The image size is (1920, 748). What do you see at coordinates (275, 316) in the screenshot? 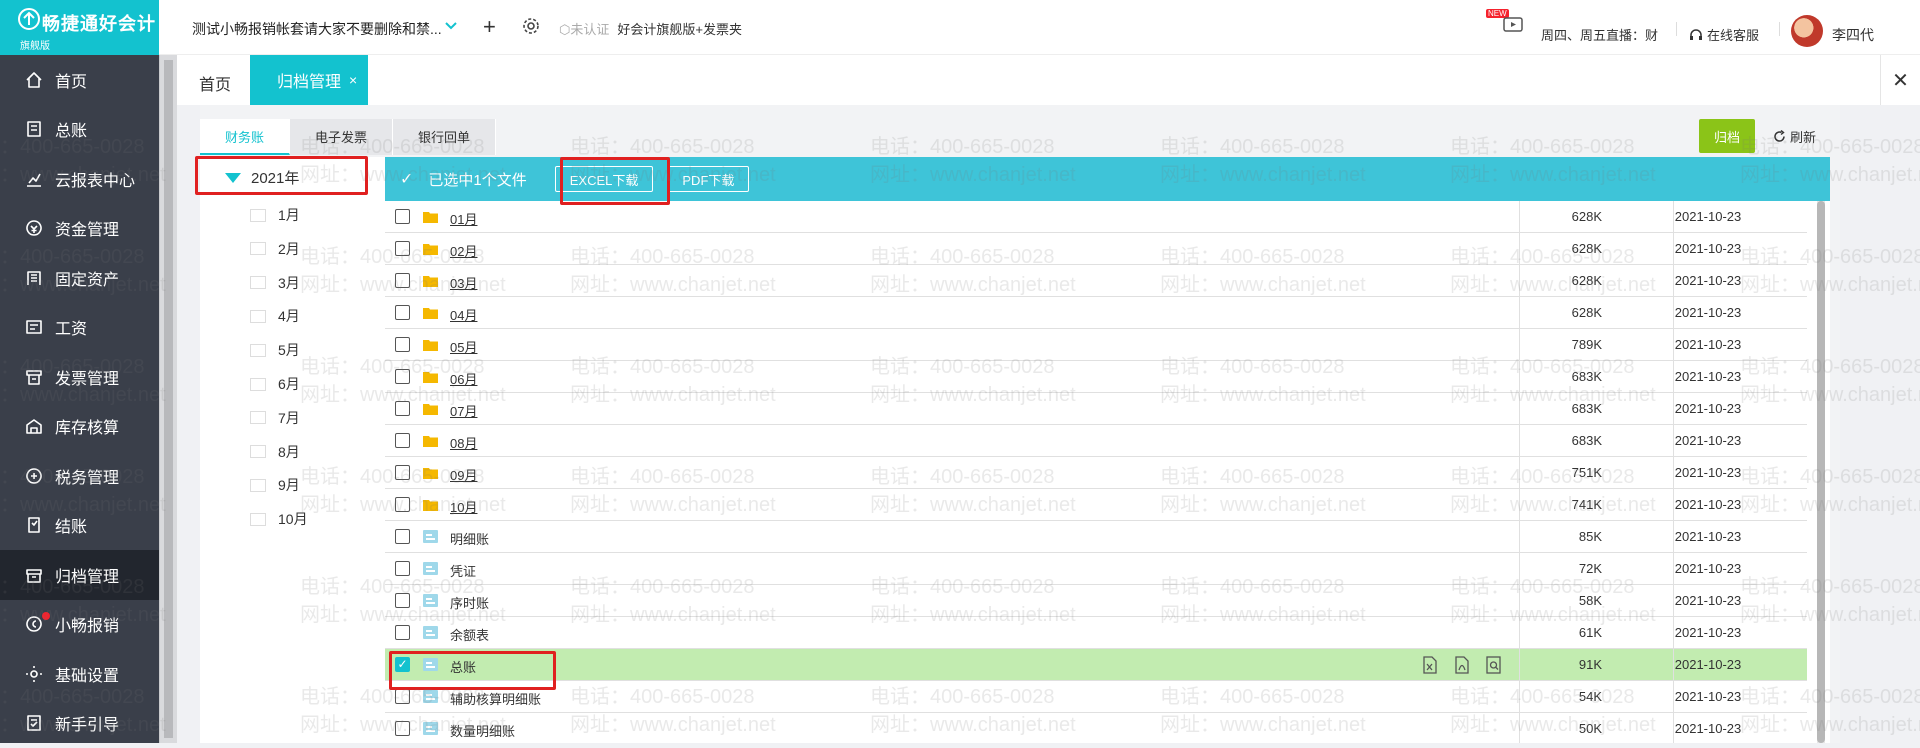
I see `tree-month: 4月` at bounding box center [275, 316].